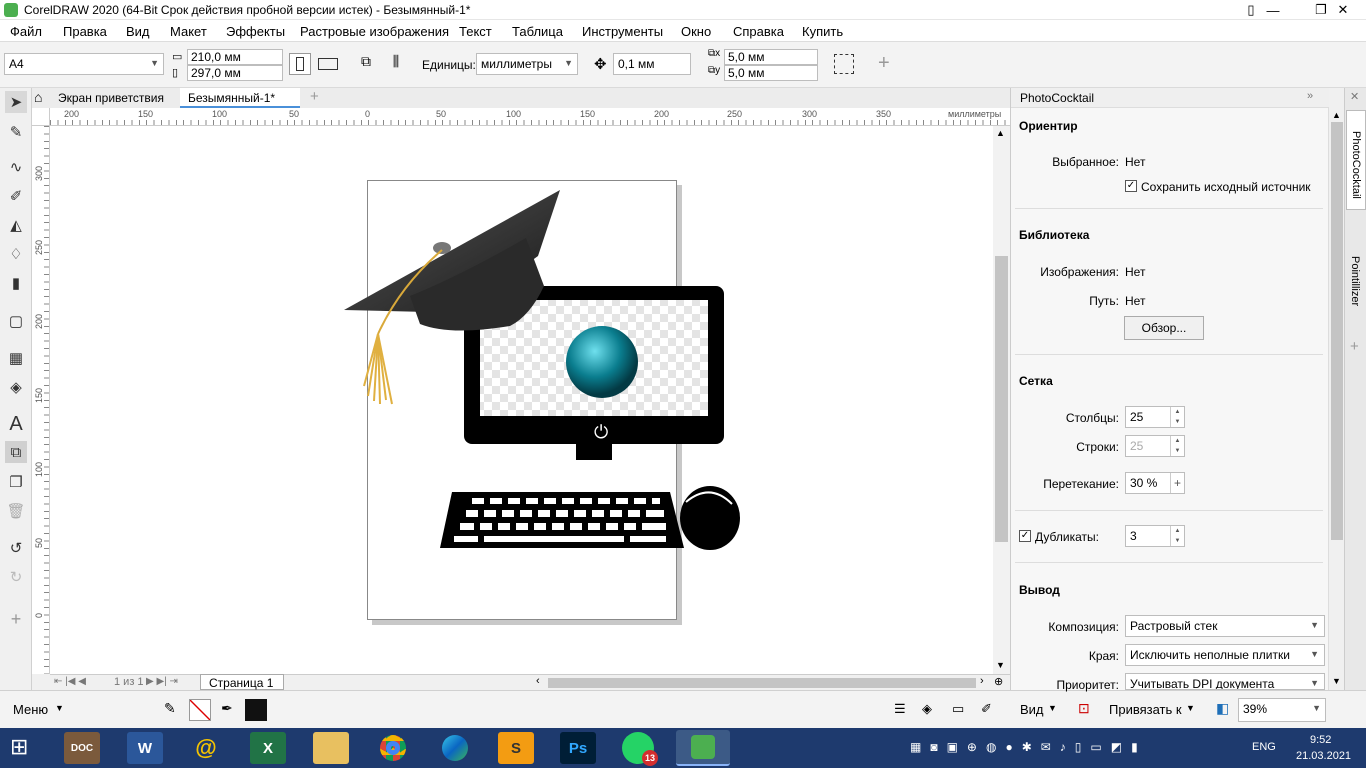  Describe the element at coordinates (84, 64) in the screenshot. I see `page-size-select: A4 ▼` at that location.